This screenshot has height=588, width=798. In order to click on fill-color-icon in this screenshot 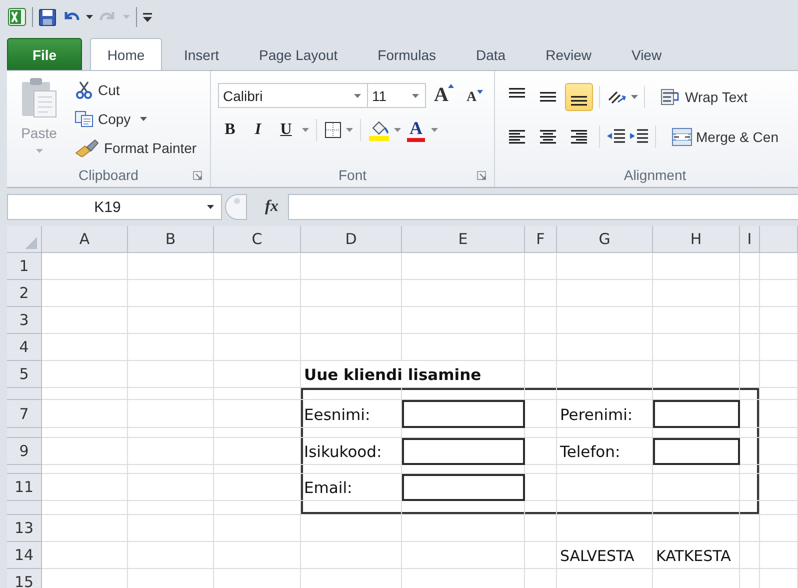, I will do `click(379, 130)`.